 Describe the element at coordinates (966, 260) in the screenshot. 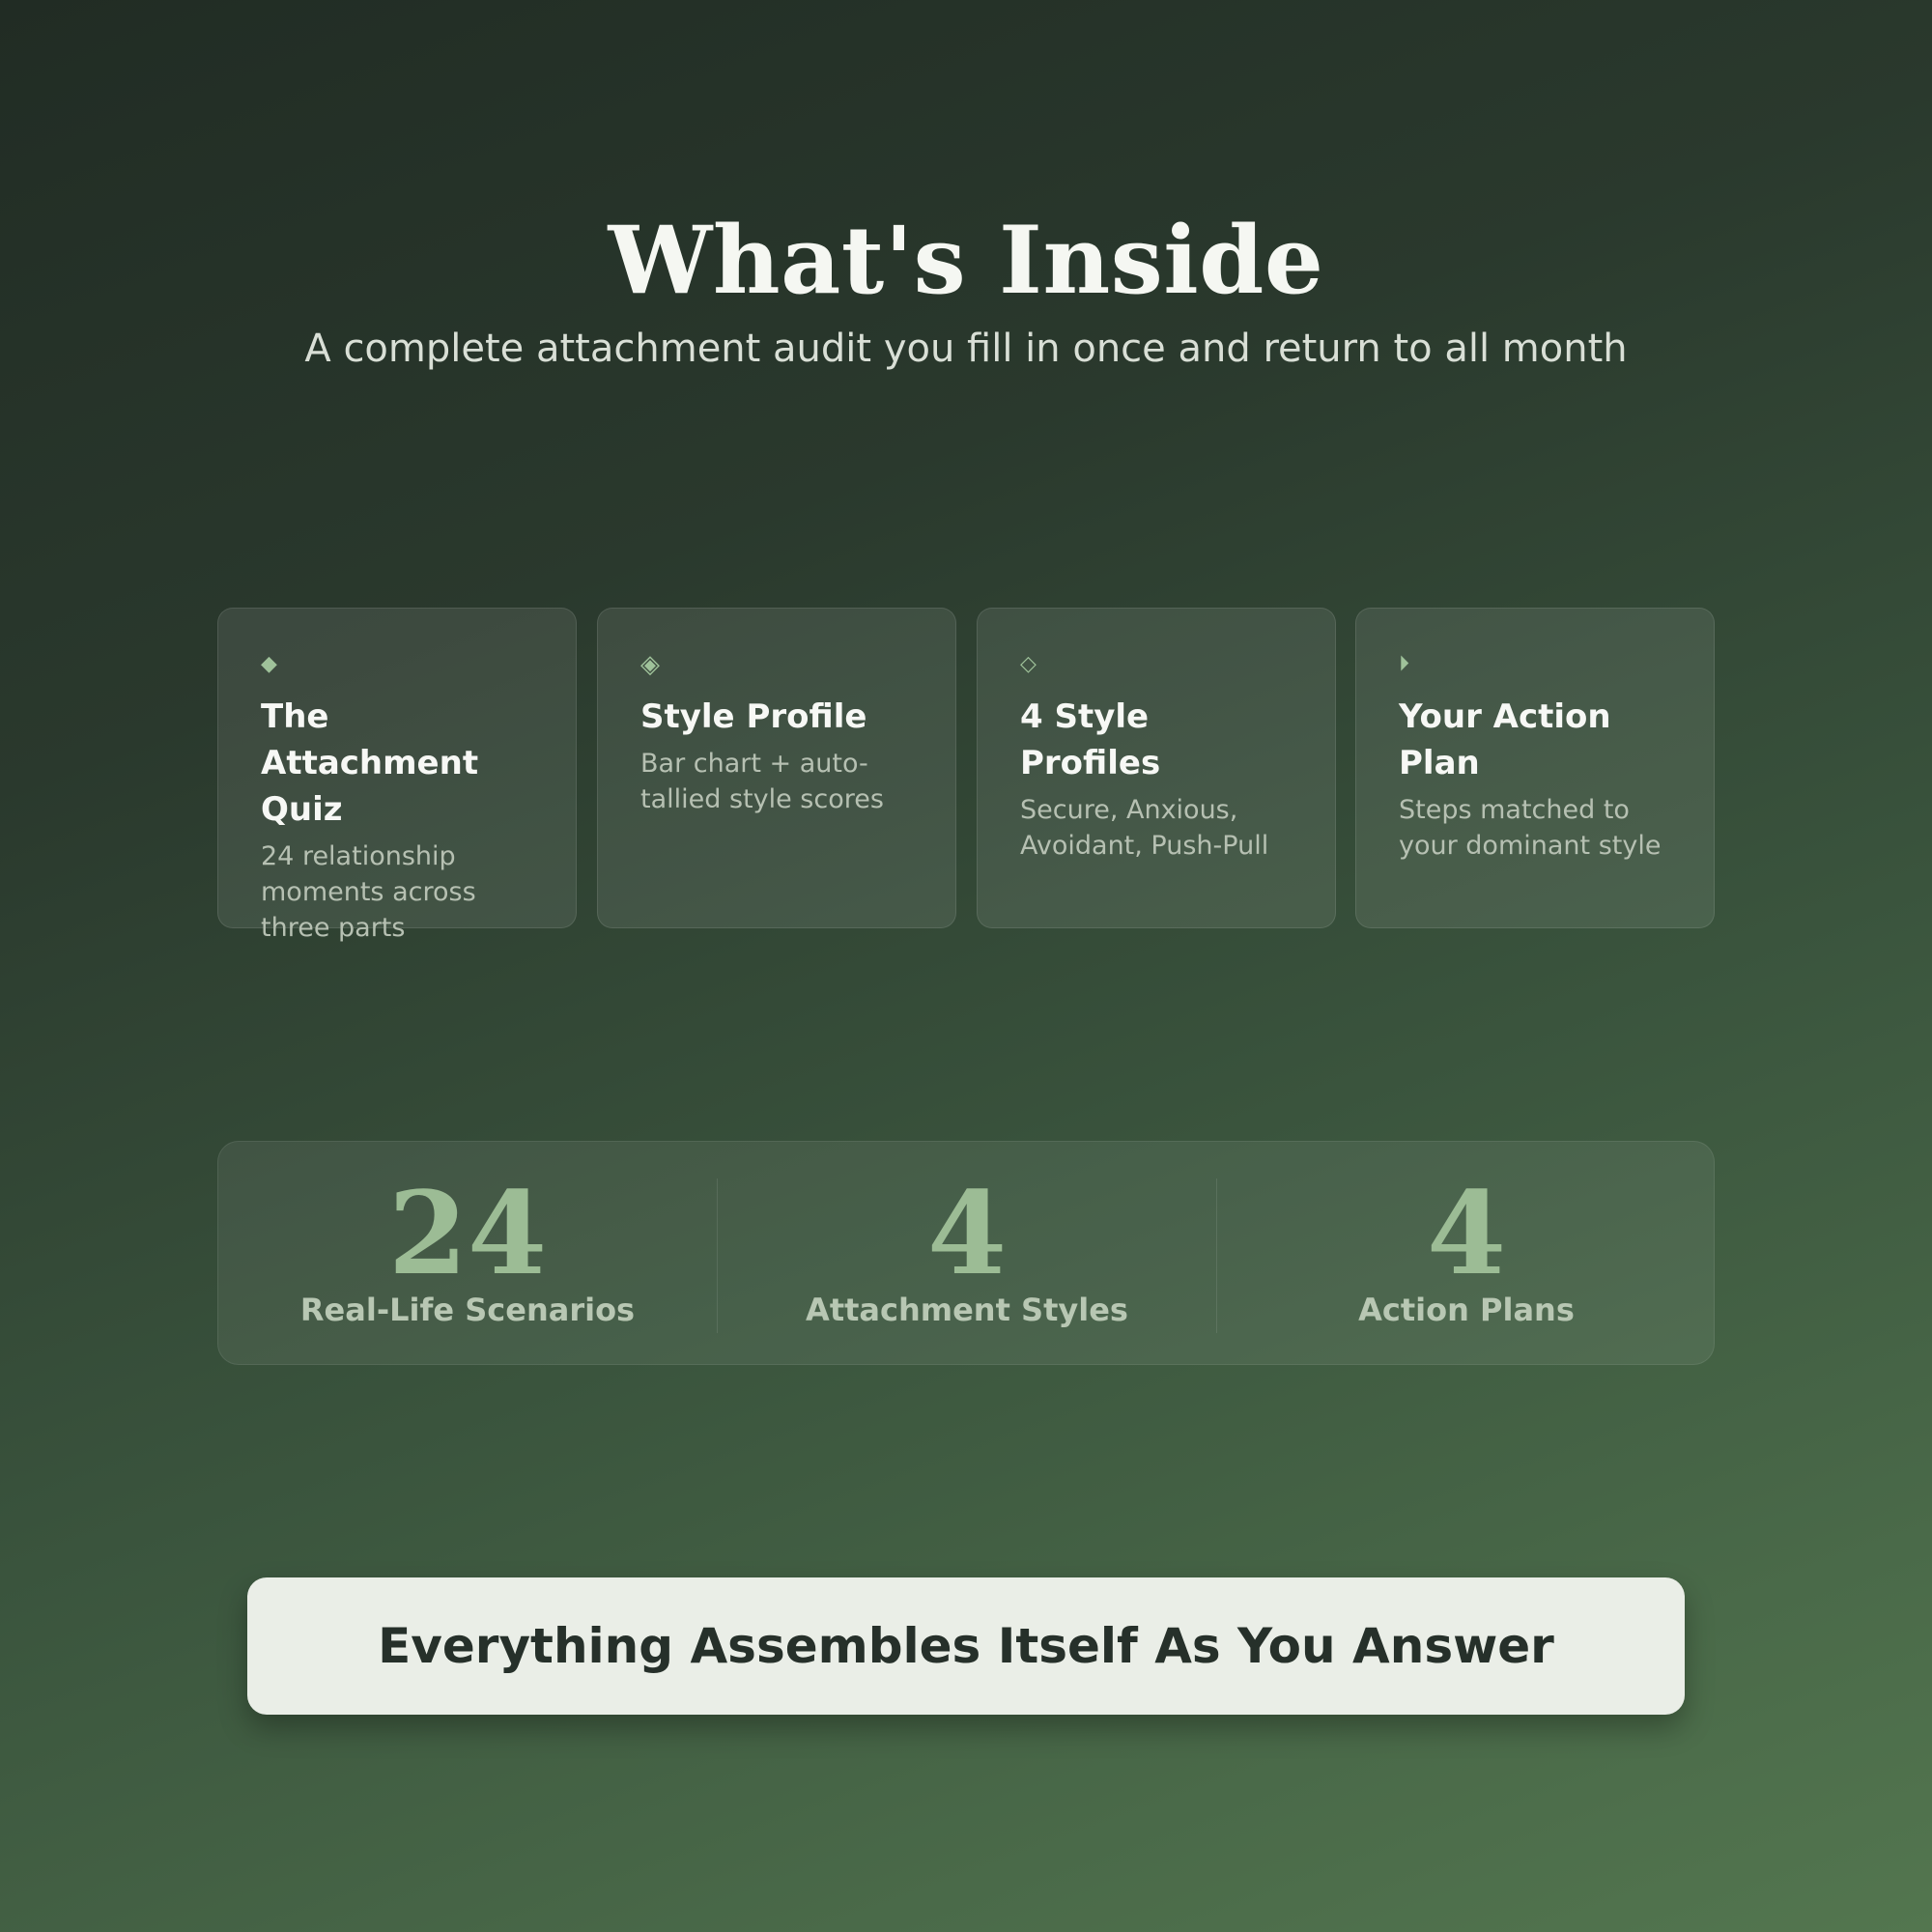

I see `page-title: What's Inside` at that location.